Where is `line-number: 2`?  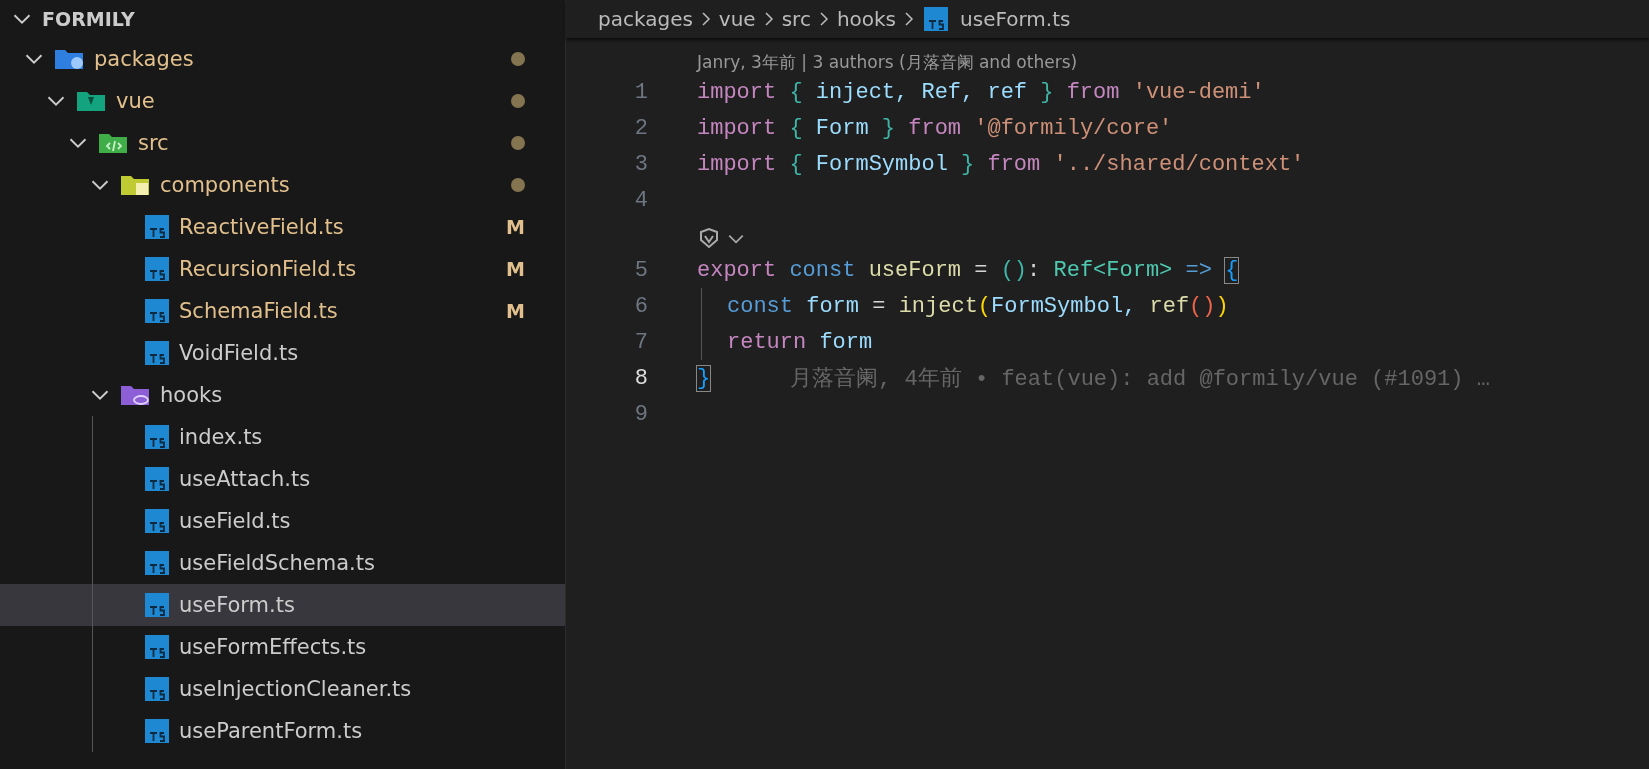 line-number: 2 is located at coordinates (640, 128).